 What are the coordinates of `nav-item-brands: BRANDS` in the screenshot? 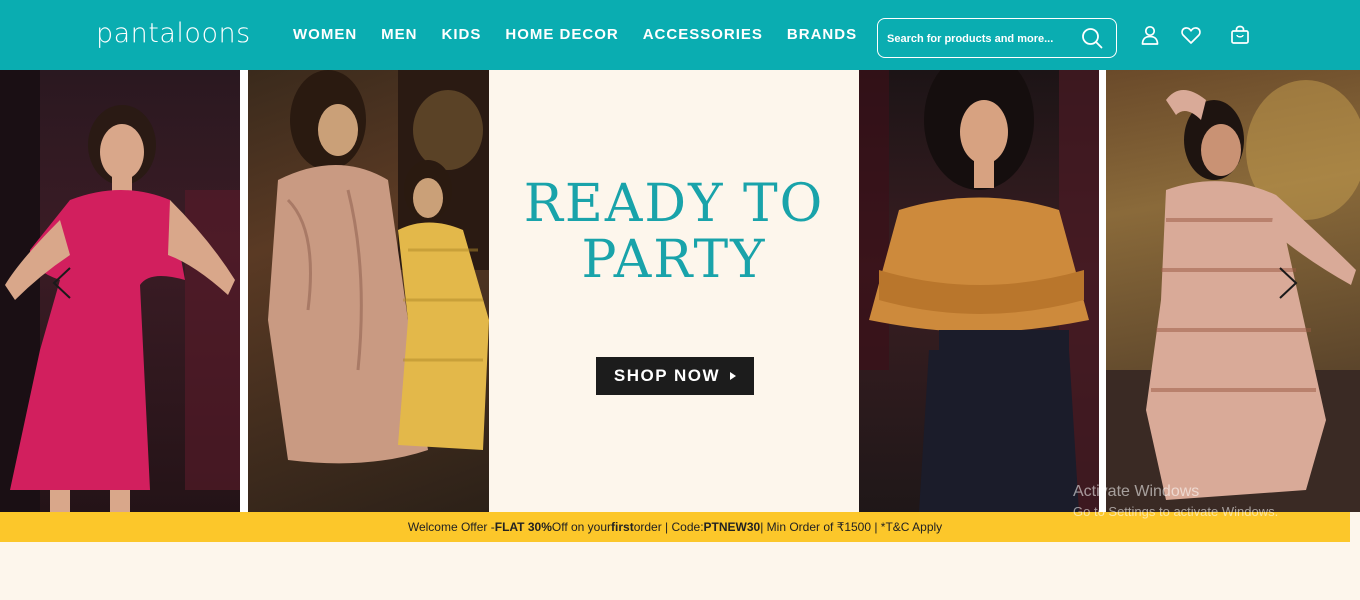 It's located at (822, 35).